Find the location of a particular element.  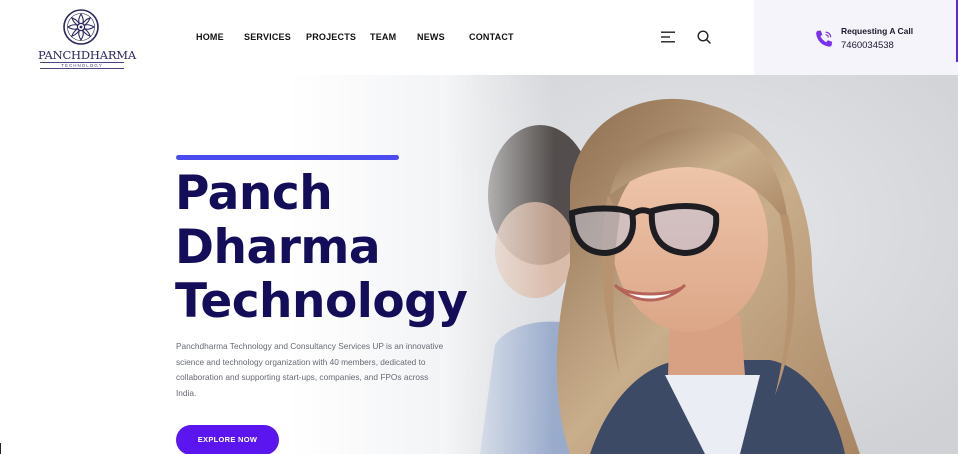

page-edge-marker is located at coordinates (0, 448).